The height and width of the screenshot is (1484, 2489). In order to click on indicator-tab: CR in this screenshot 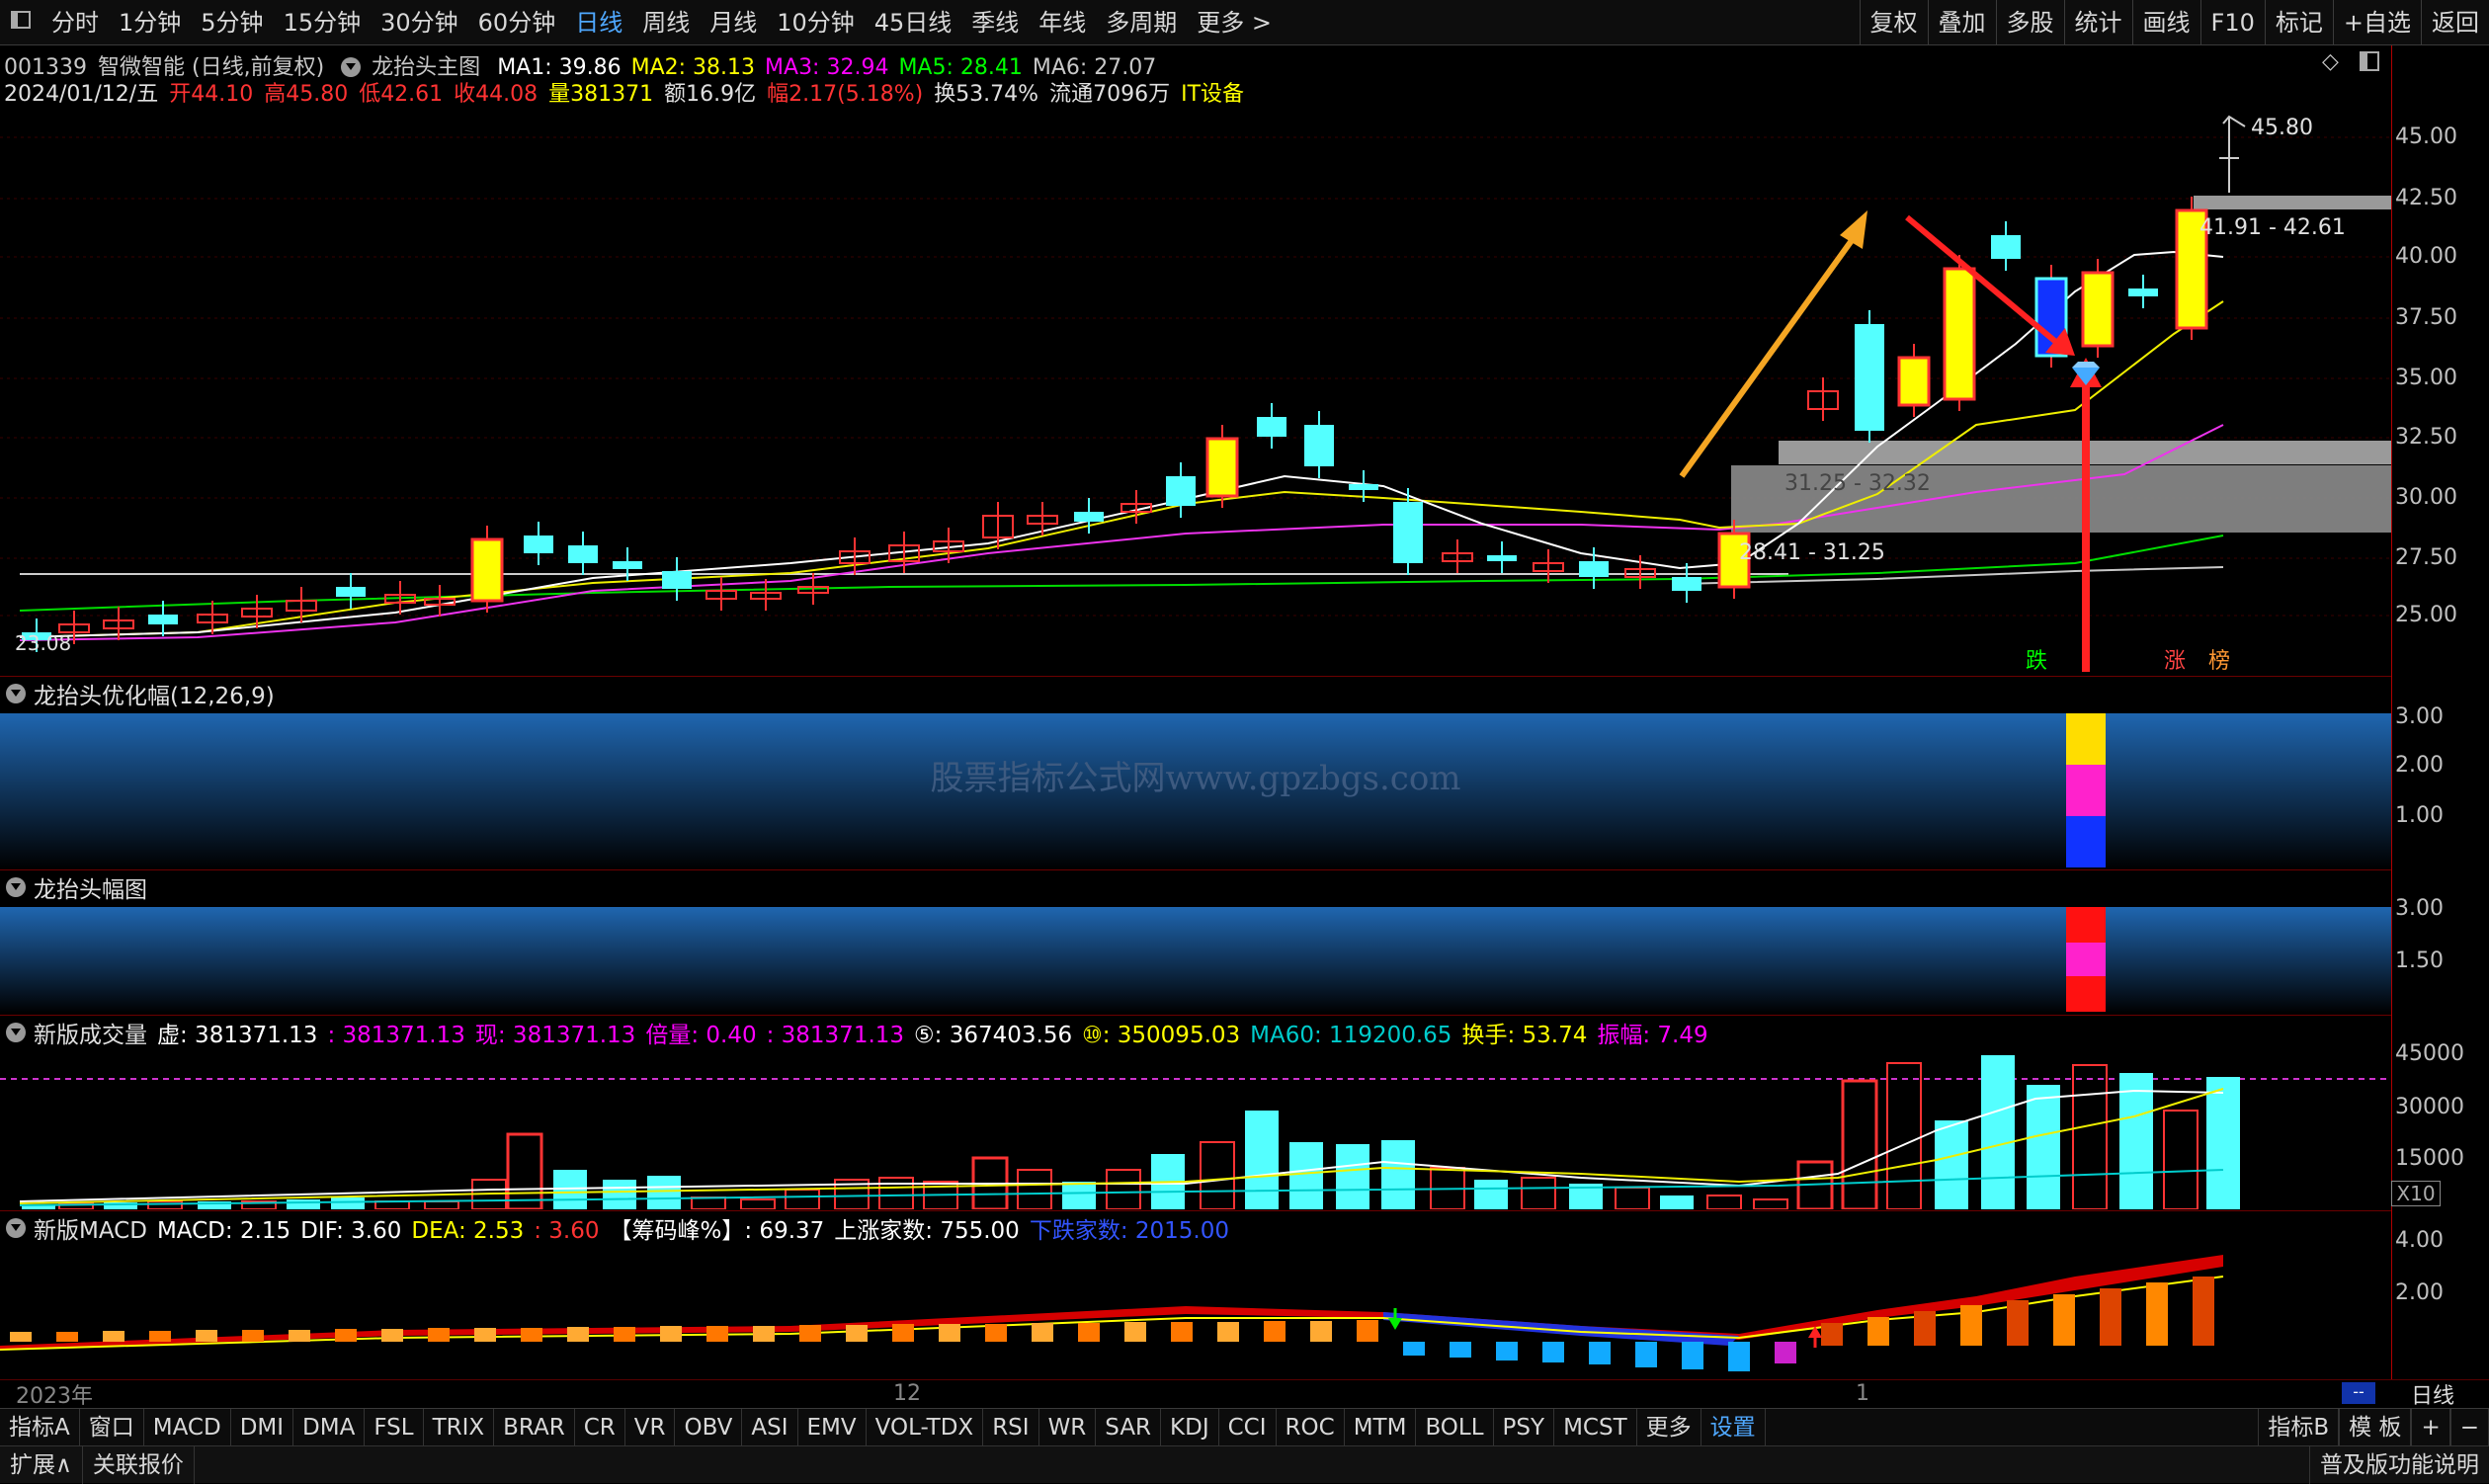, I will do `click(600, 1427)`.